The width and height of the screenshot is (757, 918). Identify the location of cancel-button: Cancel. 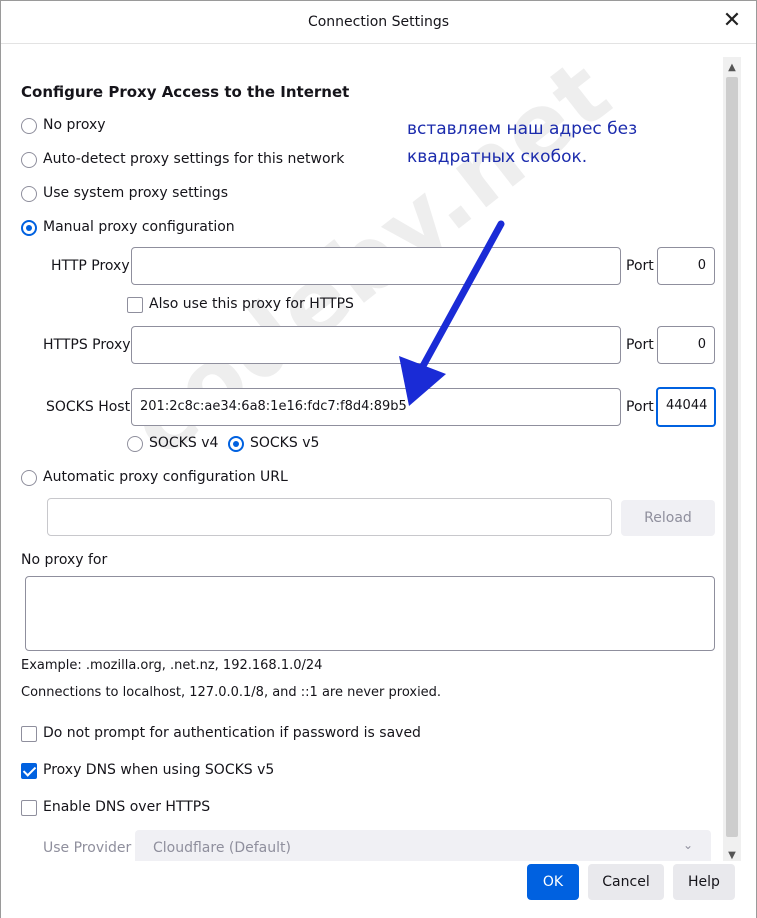
(626, 882).